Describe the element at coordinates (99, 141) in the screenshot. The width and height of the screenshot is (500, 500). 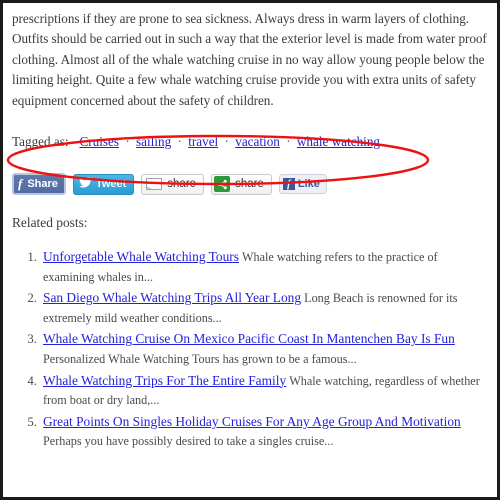
I see `tag-link-cruises: Cruises` at that location.